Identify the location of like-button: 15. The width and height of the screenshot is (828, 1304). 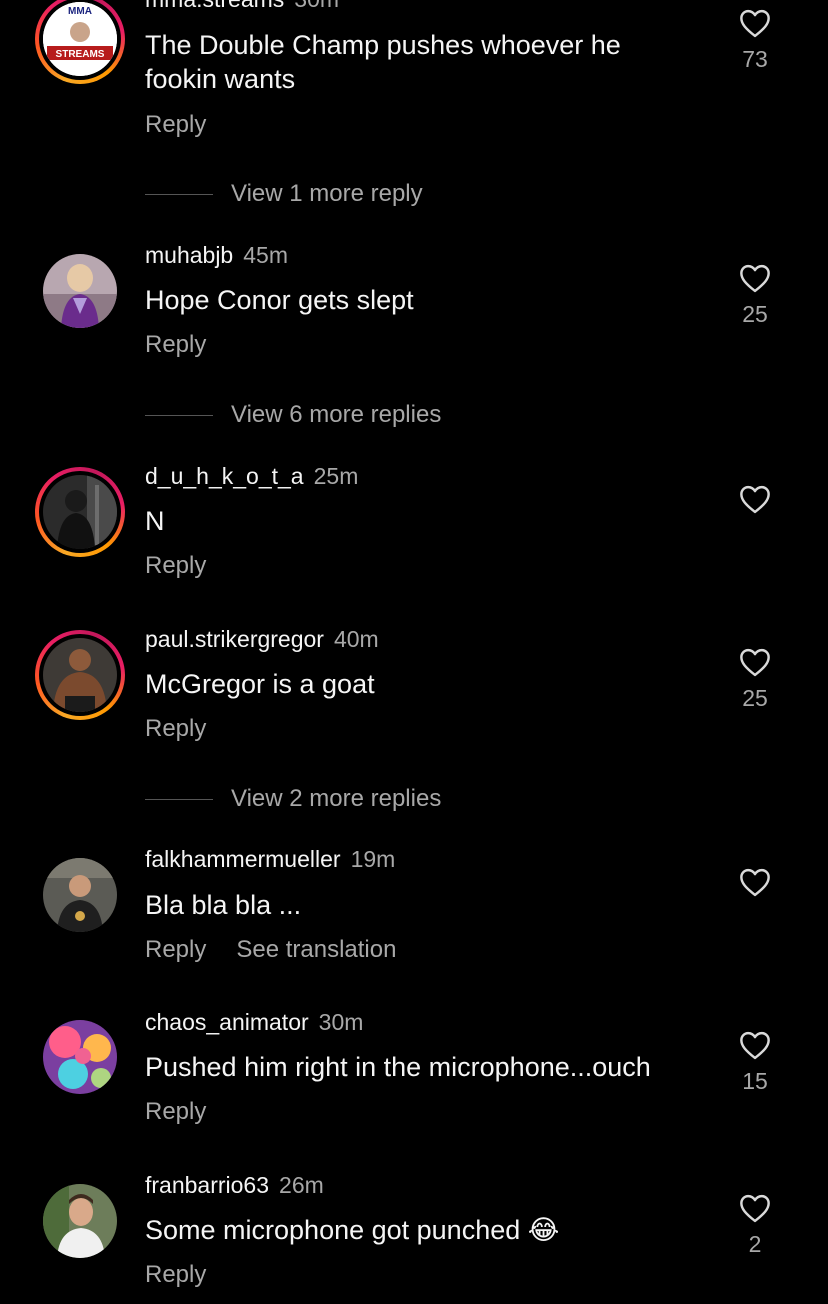
(755, 1062).